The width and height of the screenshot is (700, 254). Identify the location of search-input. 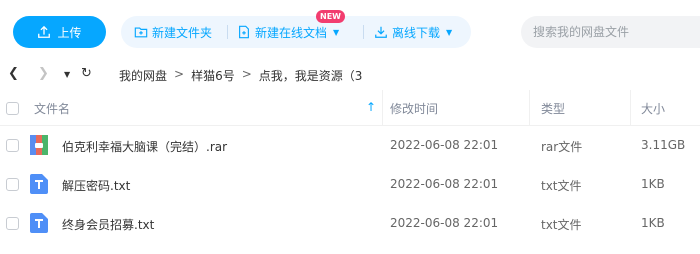
(610, 32).